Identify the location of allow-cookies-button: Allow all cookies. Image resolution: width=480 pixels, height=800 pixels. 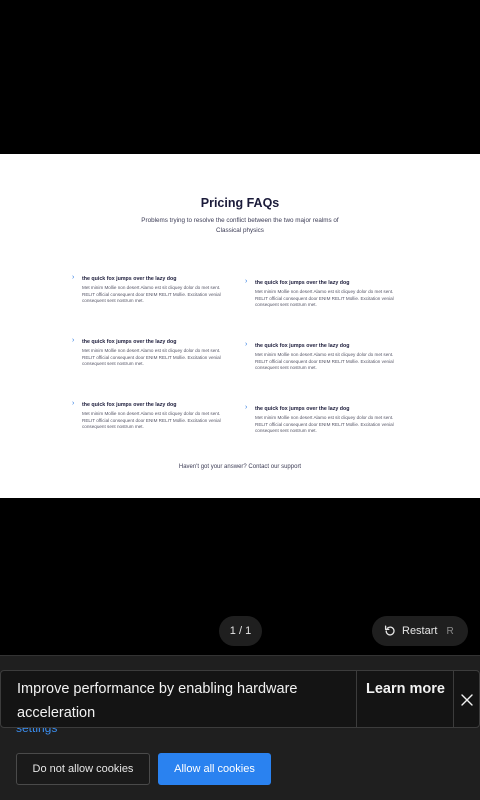
(214, 769).